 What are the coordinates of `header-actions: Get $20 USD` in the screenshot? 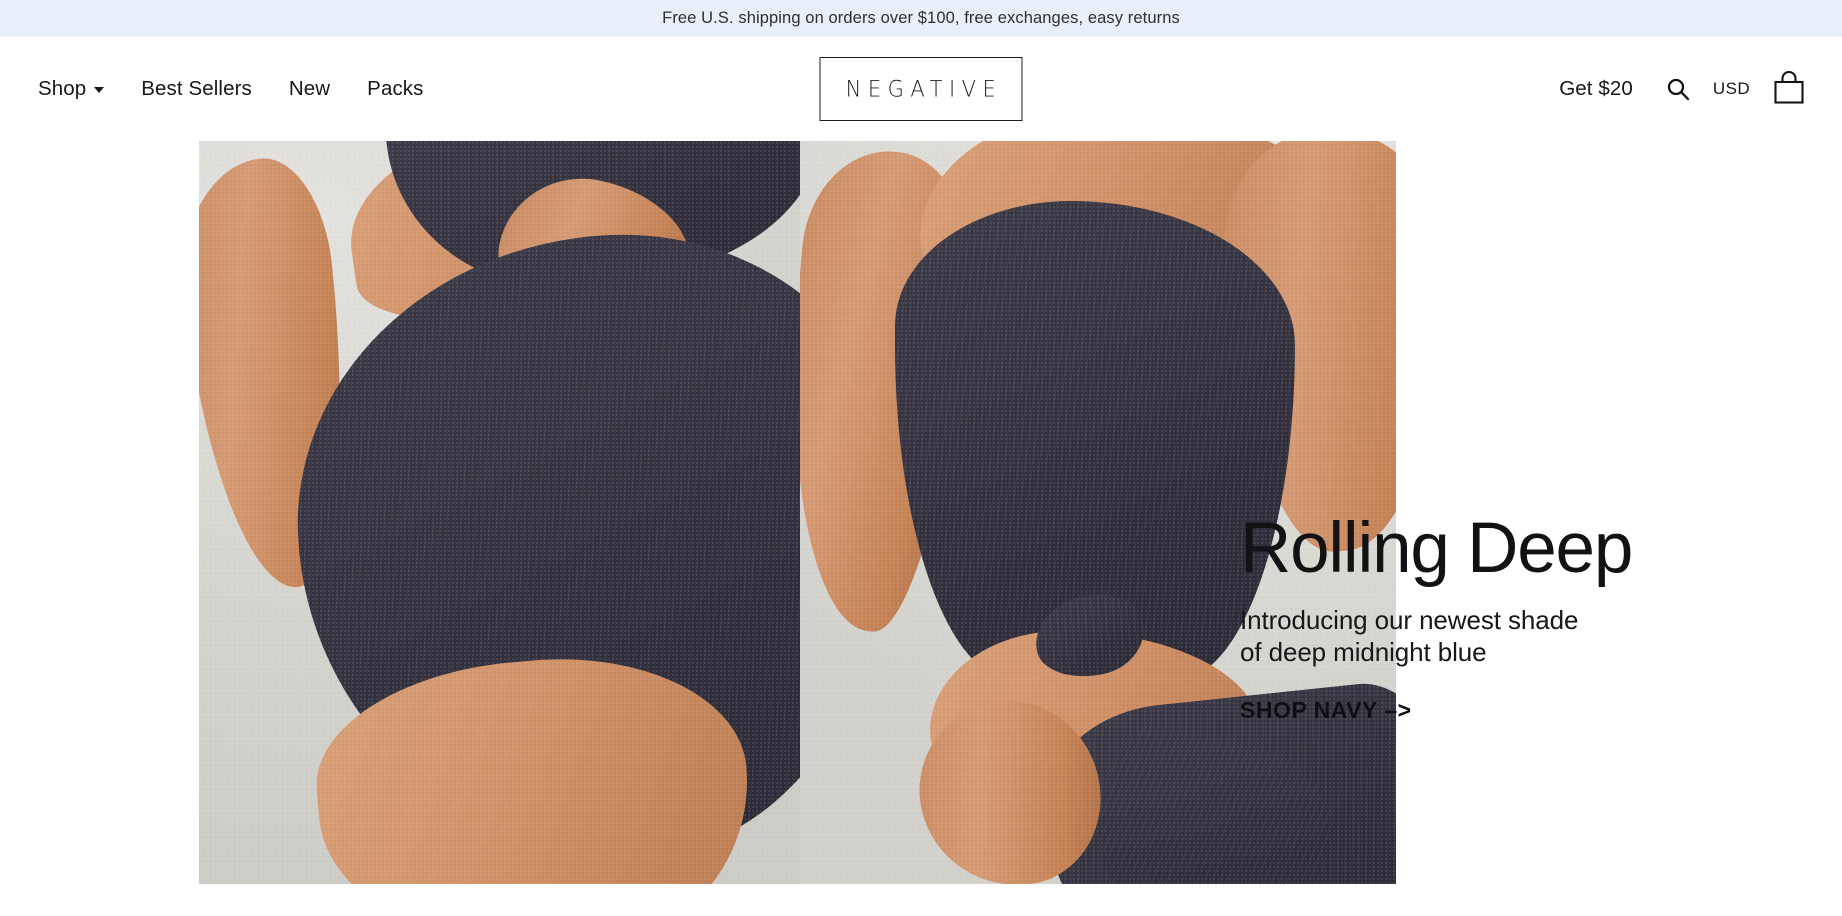 It's located at (1700, 89).